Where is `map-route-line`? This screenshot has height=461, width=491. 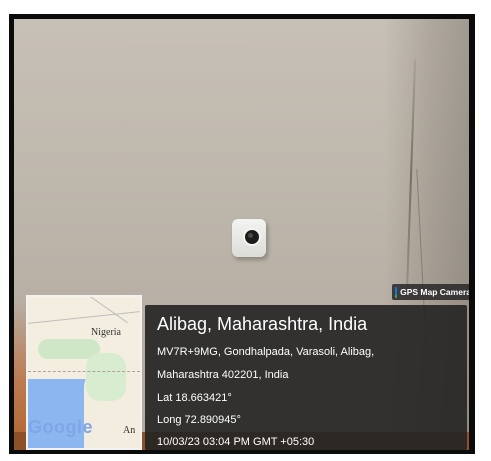 map-route-line is located at coordinates (84, 372).